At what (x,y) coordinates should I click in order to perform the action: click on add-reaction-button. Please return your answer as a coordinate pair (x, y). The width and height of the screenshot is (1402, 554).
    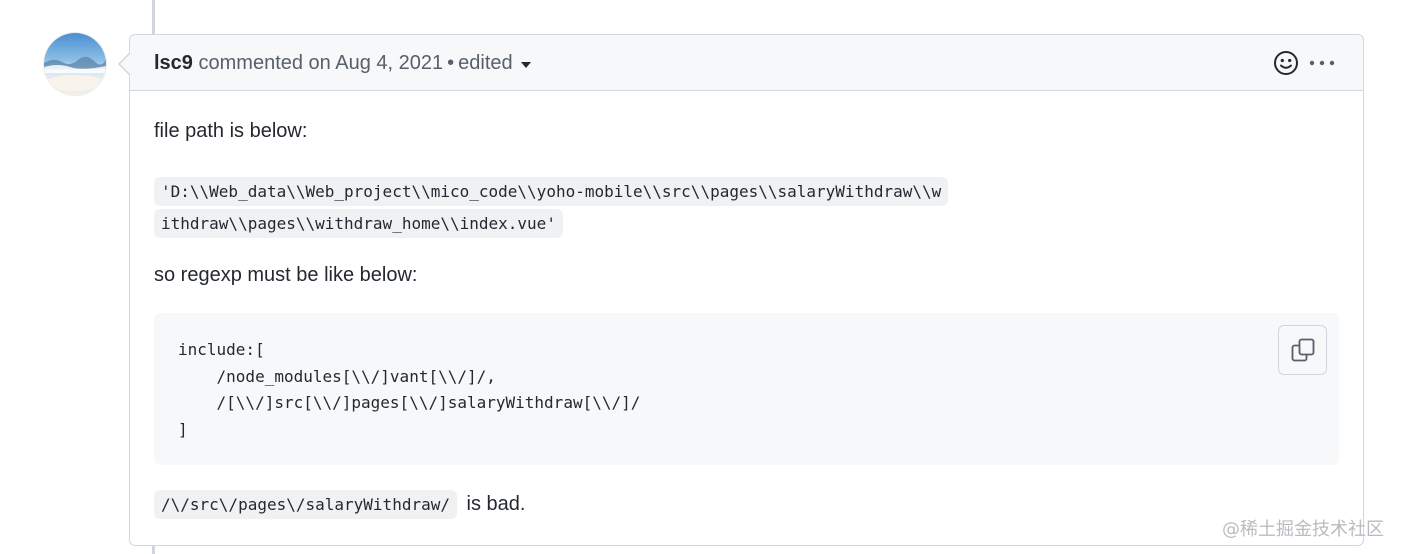
    Looking at the image, I should click on (1286, 63).